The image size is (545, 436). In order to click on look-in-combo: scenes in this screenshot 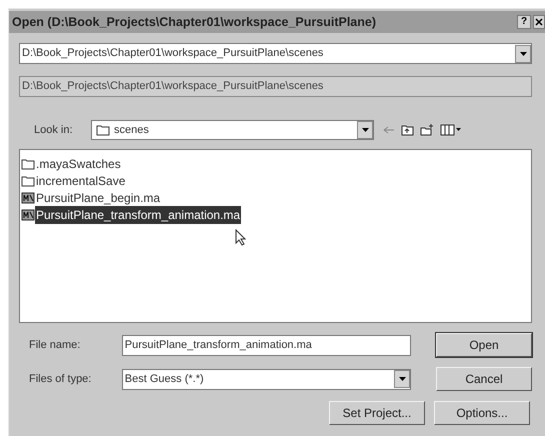, I will do `click(232, 130)`.